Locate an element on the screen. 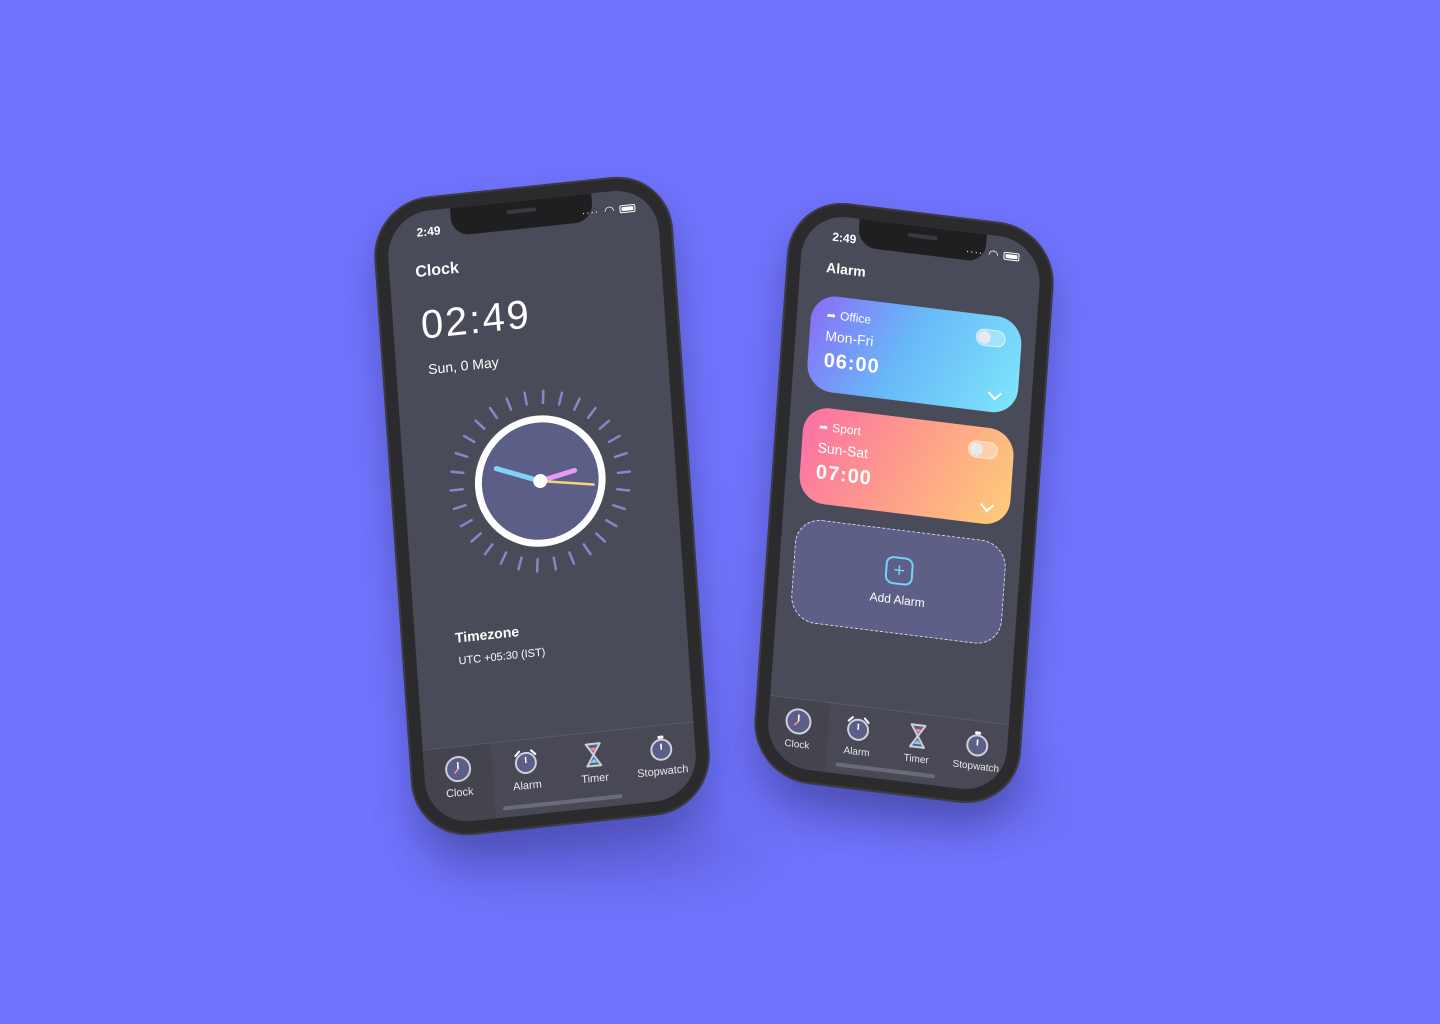 This screenshot has width=1440, height=1024. date-text: Sun, 0 May is located at coordinates (463, 365).